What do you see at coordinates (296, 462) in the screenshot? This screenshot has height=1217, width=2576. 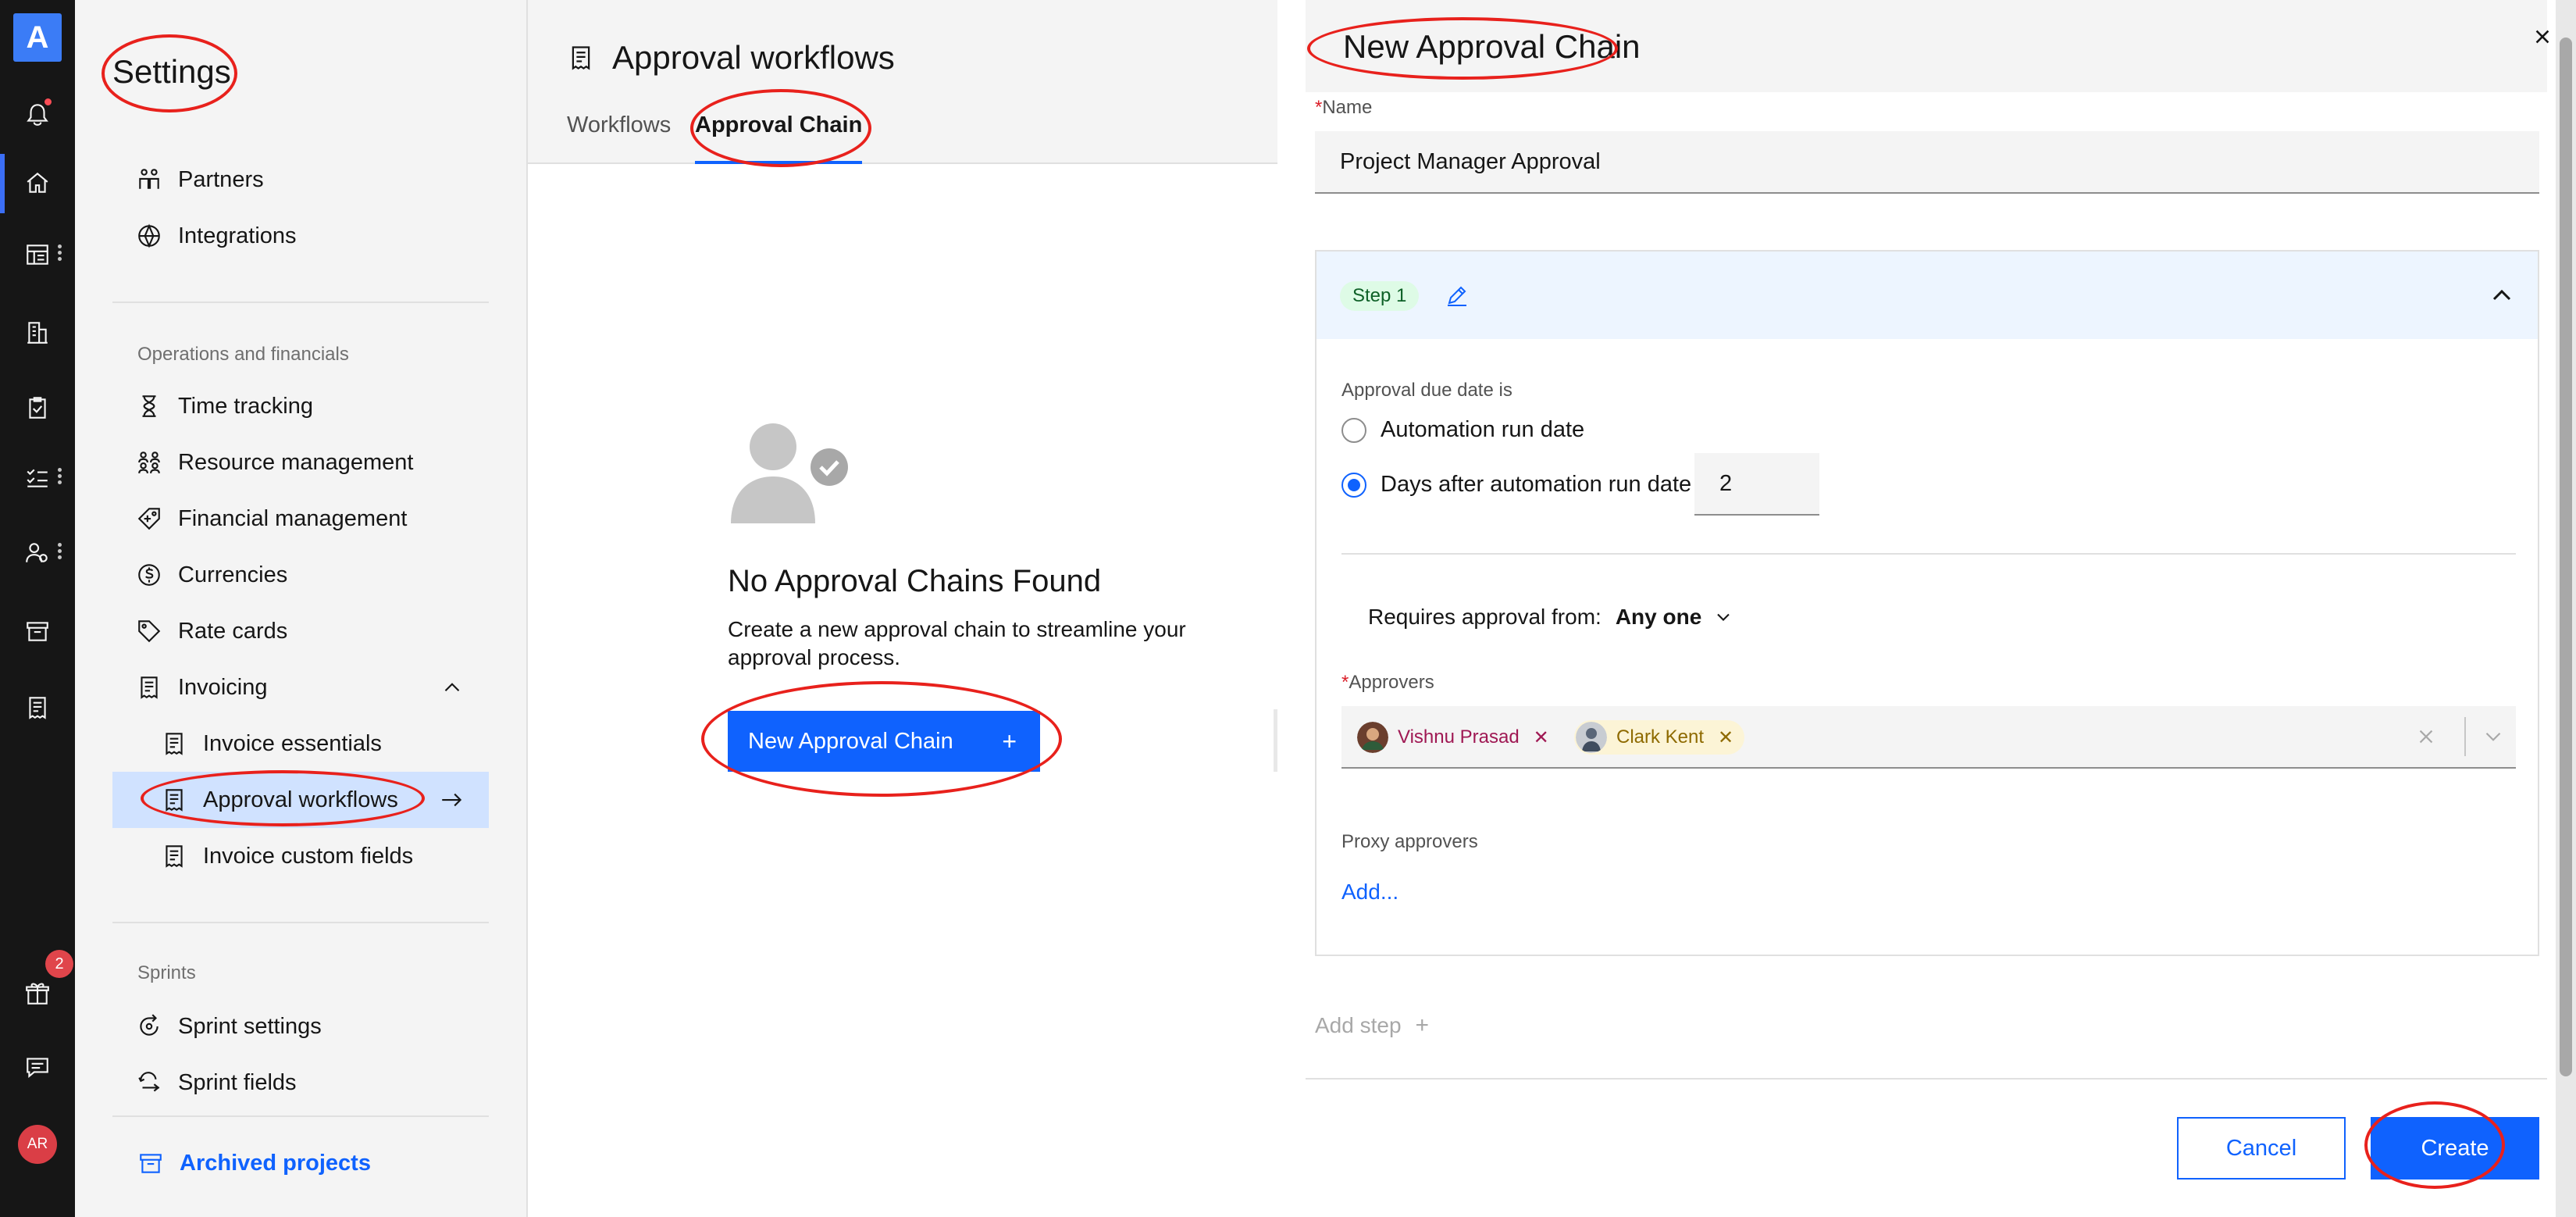 I see `sidebar-item-label: Resource management` at bounding box center [296, 462].